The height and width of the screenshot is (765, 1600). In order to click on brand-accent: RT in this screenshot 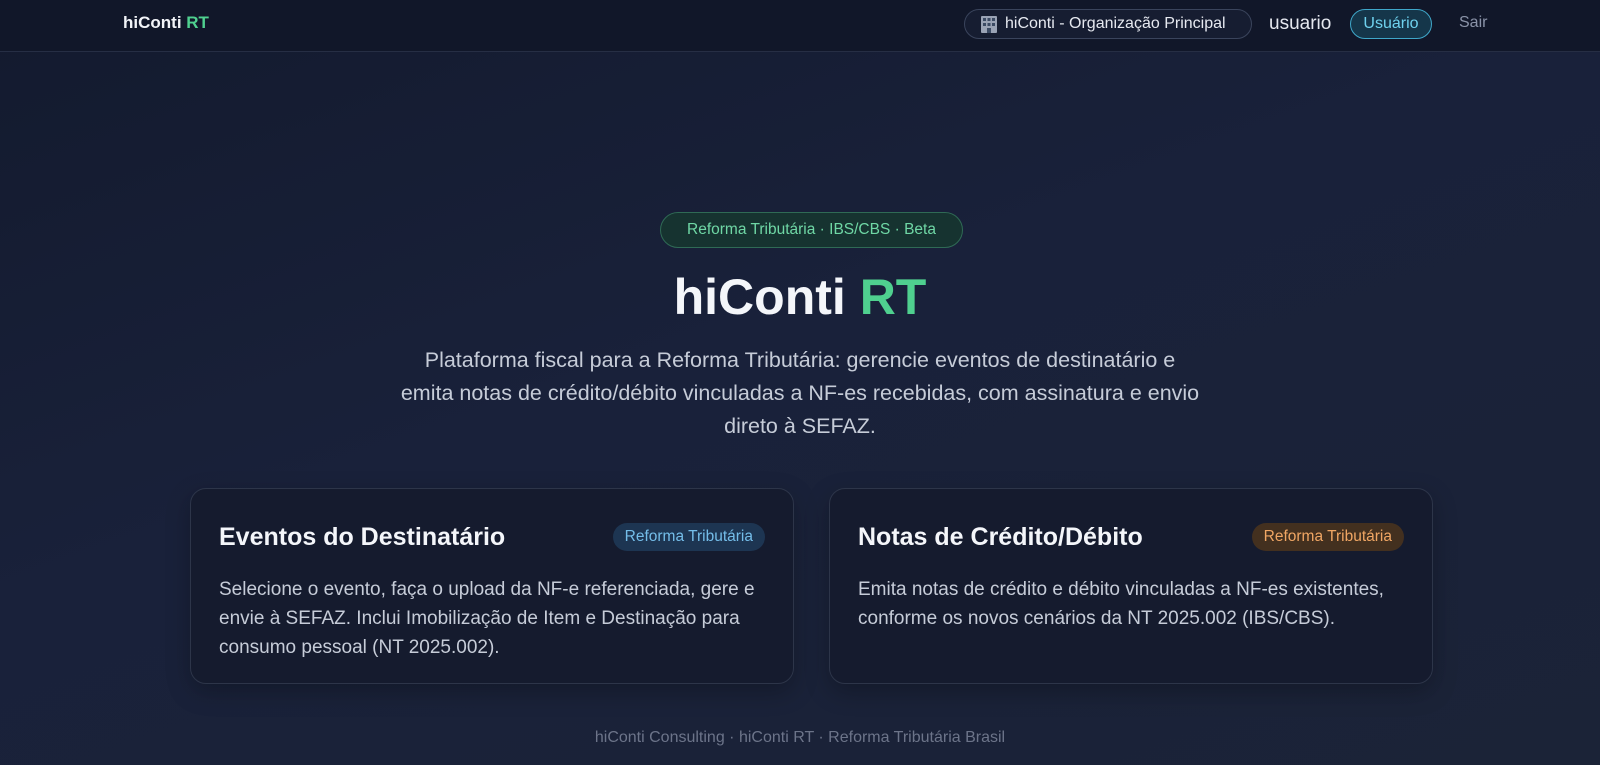, I will do `click(197, 22)`.